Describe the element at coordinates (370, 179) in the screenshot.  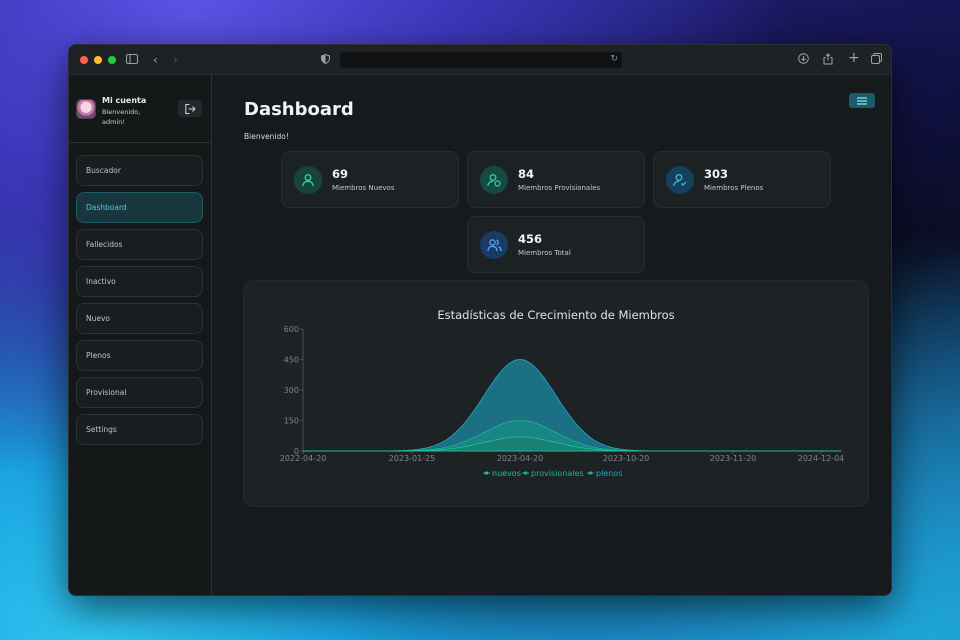
I see `stat-card-nuevos: 69 Miembros Nuevos` at that location.